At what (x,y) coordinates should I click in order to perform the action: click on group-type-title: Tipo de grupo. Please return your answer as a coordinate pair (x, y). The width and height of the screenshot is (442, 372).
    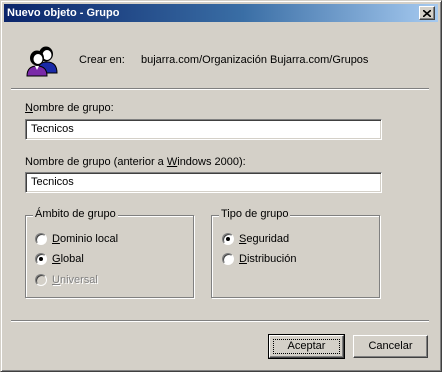
    Looking at the image, I should click on (255, 214).